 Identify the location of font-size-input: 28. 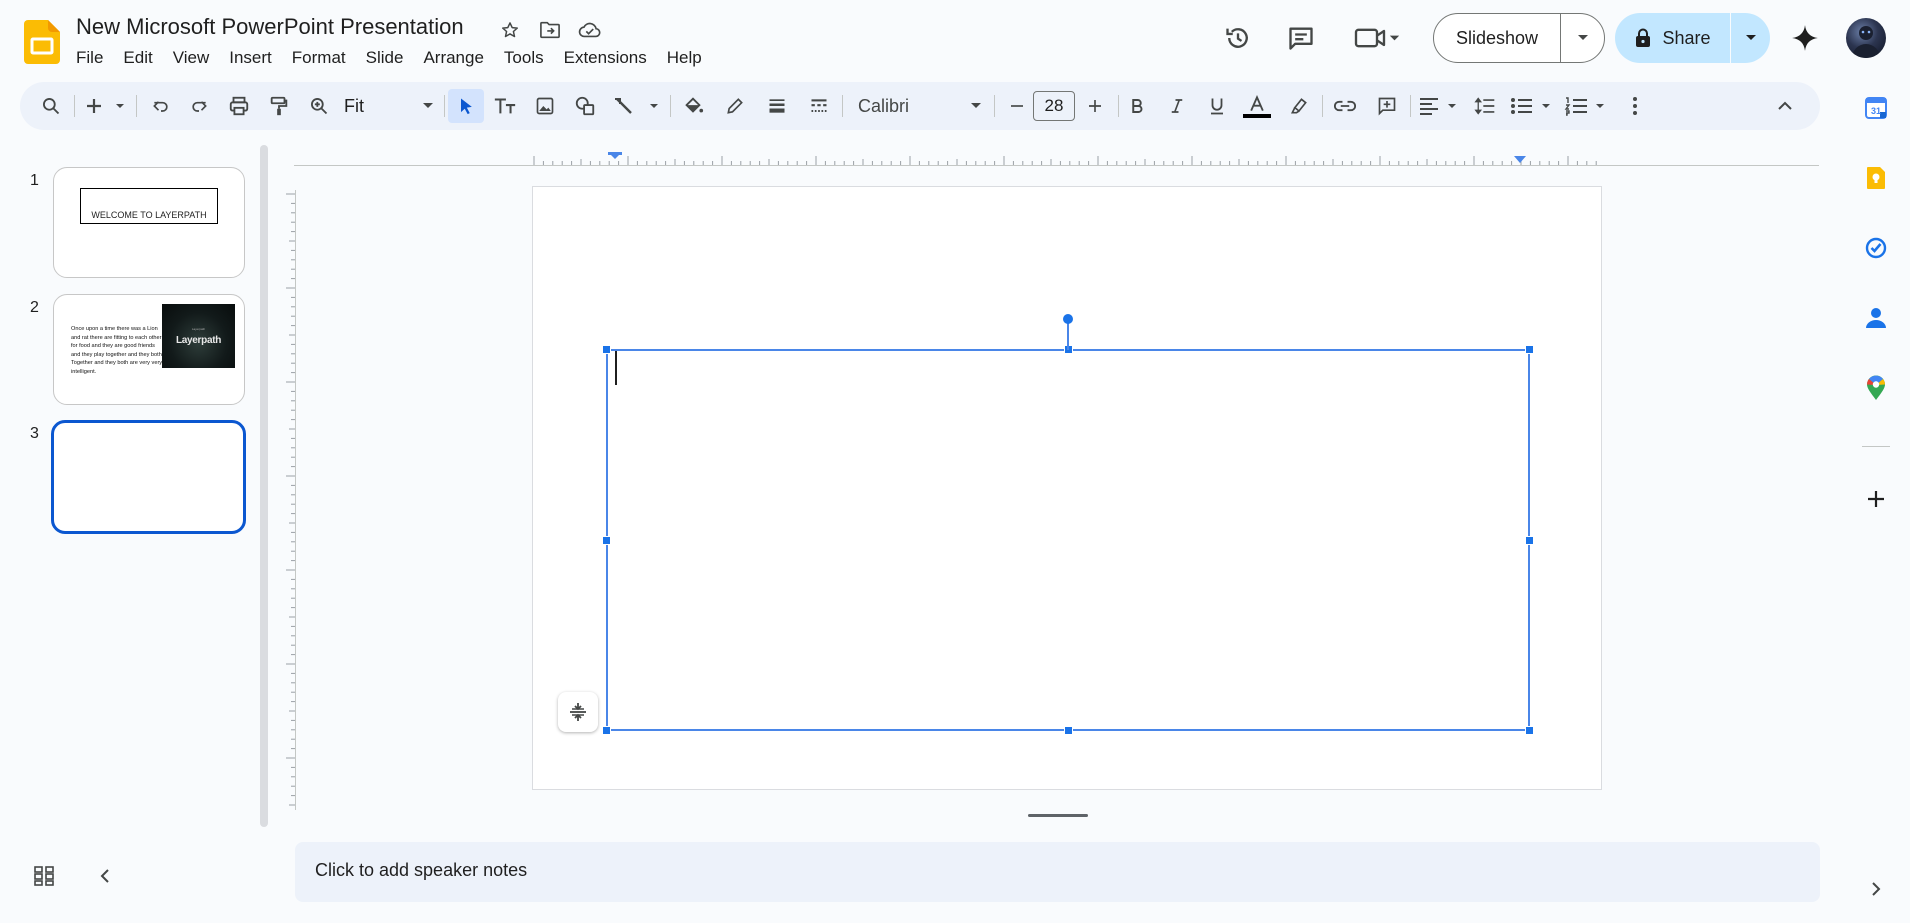
(1054, 106).